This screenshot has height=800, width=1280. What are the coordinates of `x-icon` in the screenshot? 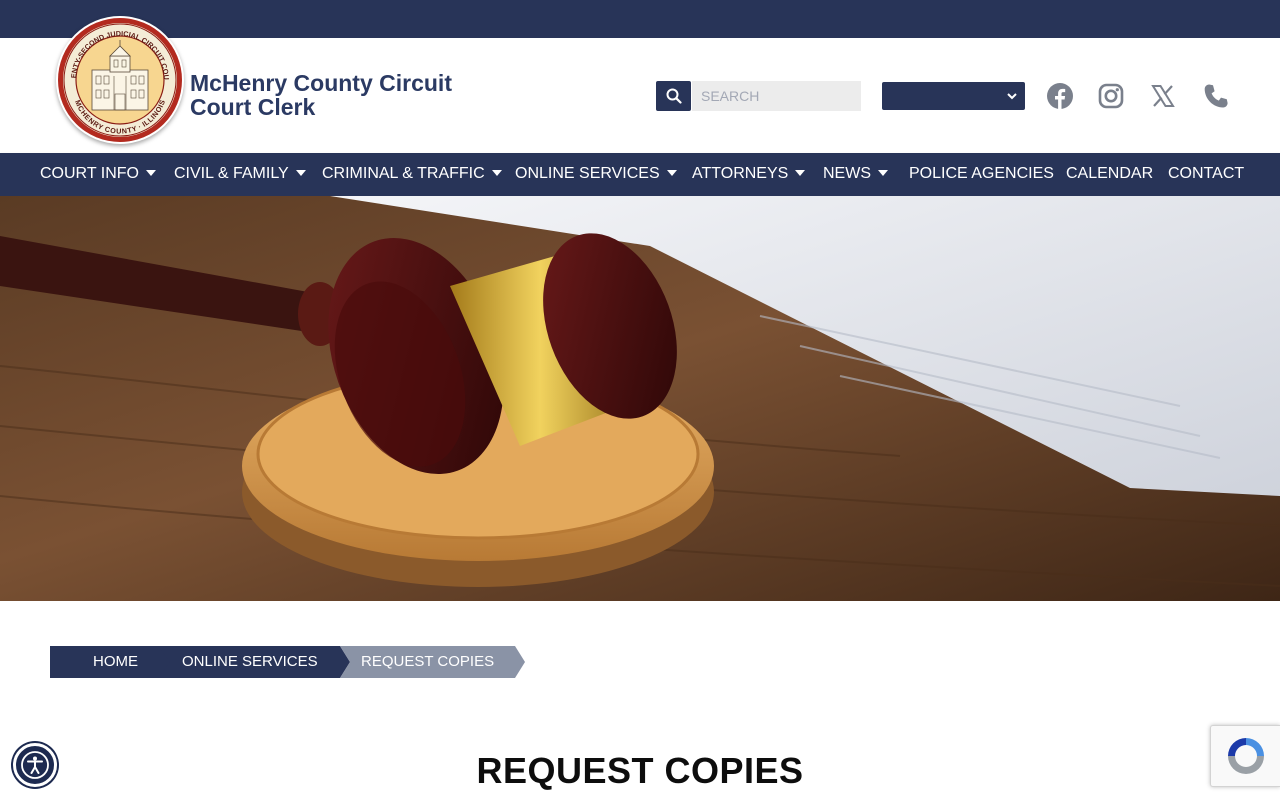 It's located at (1163, 96).